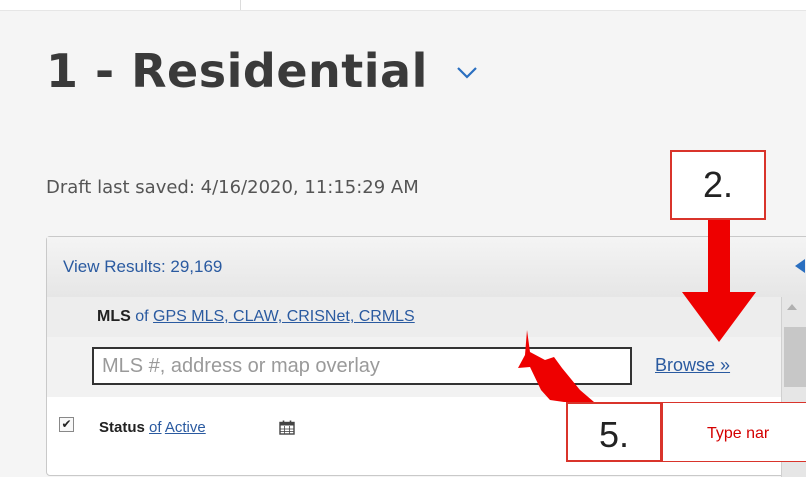  Describe the element at coordinates (734, 432) in the screenshot. I see `type-note-callout: Type nar` at that location.